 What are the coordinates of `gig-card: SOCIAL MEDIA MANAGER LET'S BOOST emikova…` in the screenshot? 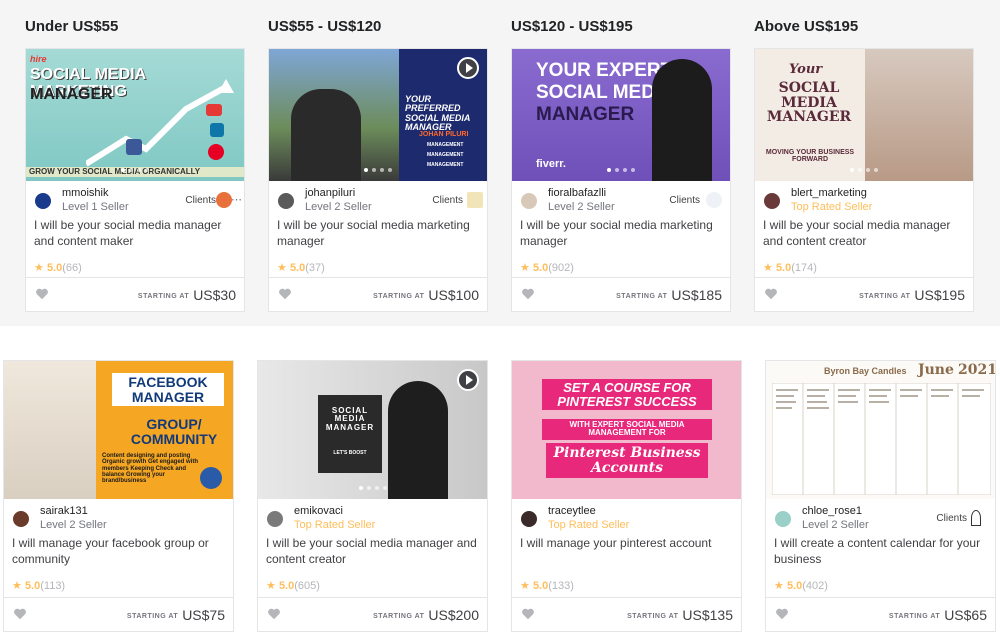 It's located at (372, 496).